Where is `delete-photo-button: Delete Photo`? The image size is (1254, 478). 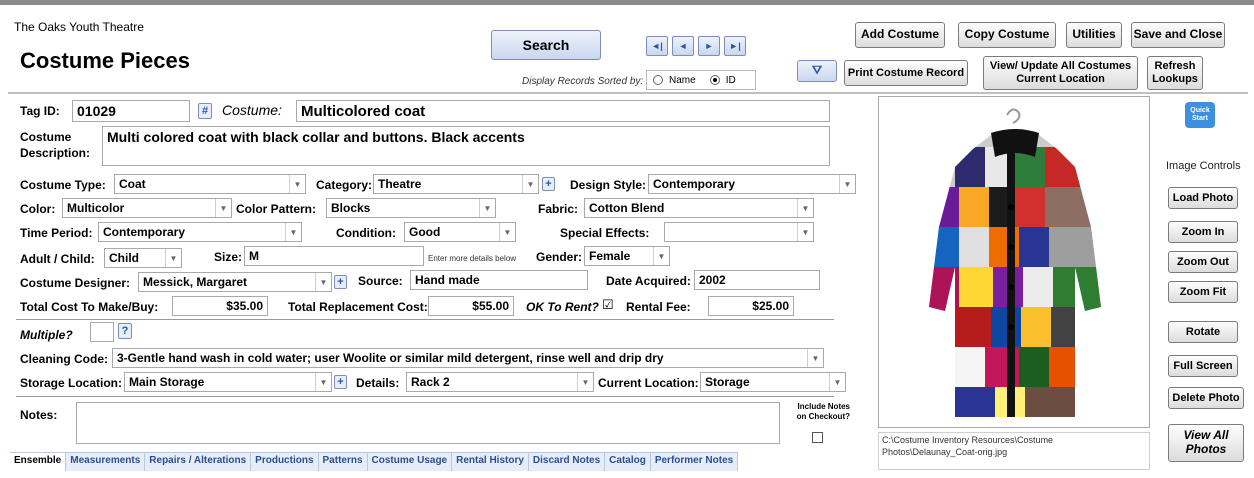 delete-photo-button: Delete Photo is located at coordinates (1206, 398).